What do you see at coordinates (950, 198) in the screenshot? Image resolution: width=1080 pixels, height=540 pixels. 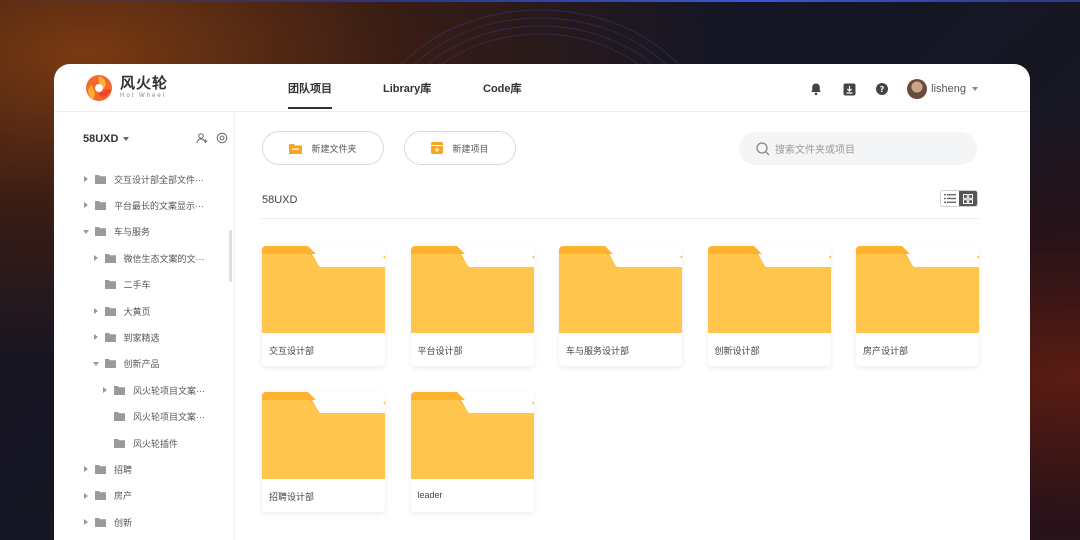 I see `list-view-icon` at bounding box center [950, 198].